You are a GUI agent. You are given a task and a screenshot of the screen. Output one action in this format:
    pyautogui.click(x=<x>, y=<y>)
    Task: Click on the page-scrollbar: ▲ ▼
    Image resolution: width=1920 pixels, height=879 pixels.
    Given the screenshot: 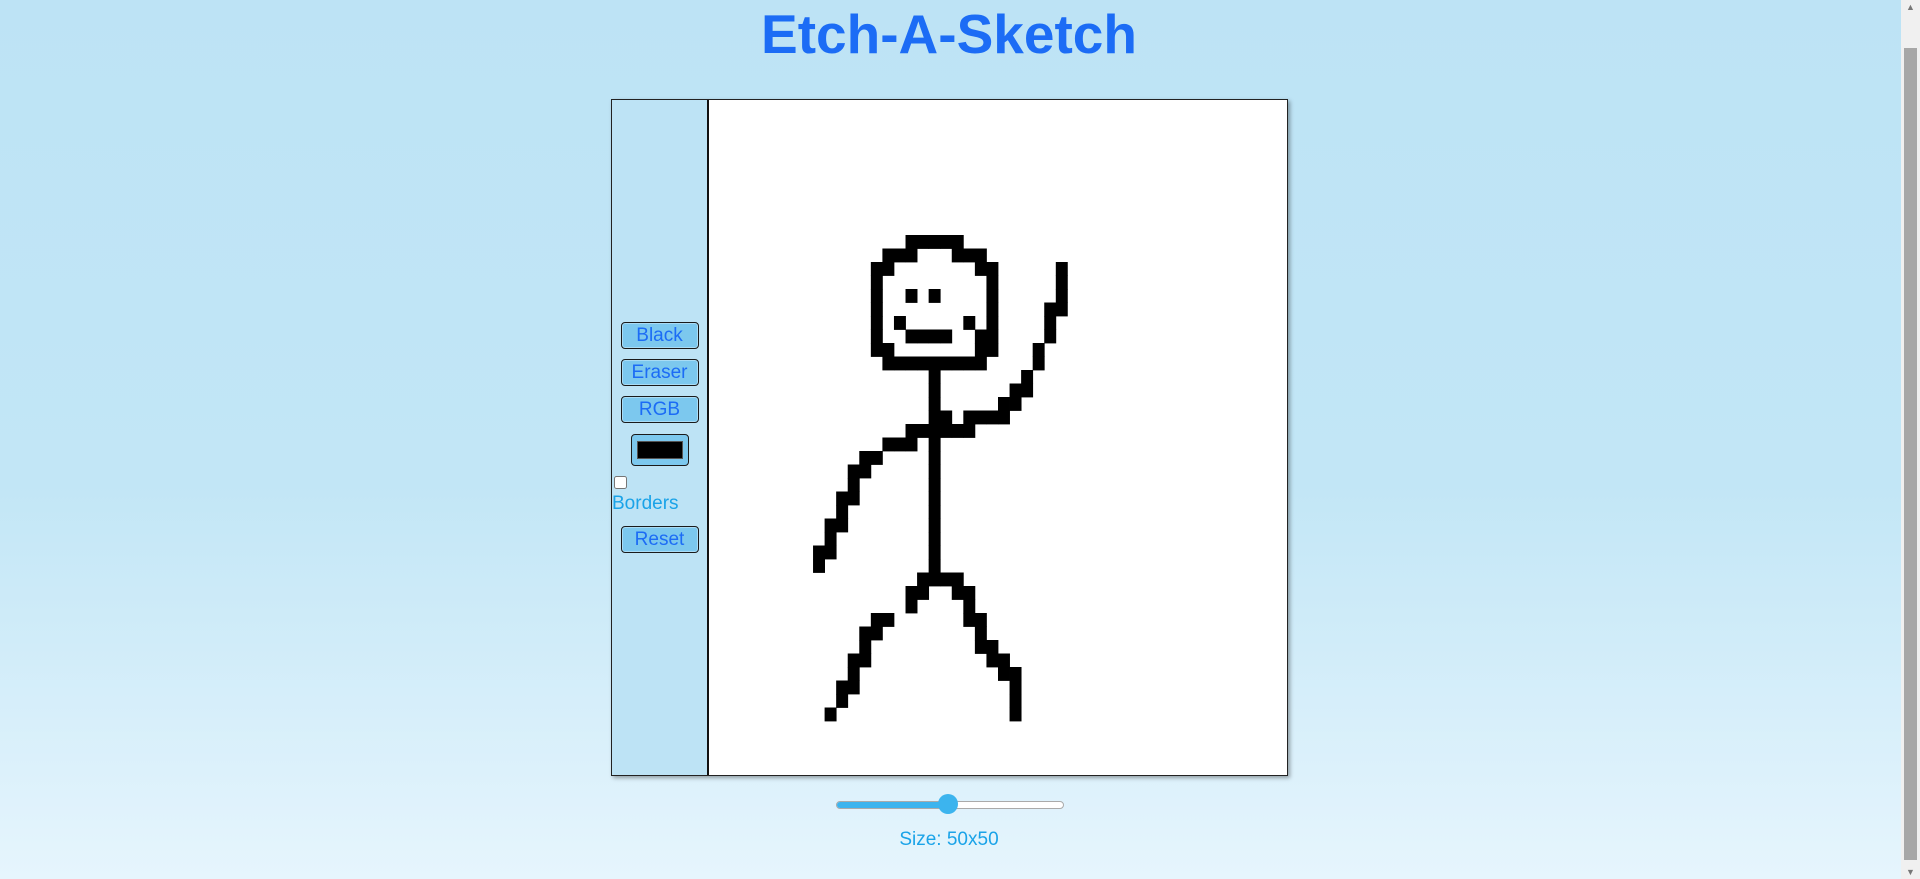 What is the action you would take?
    pyautogui.click(x=1910, y=439)
    